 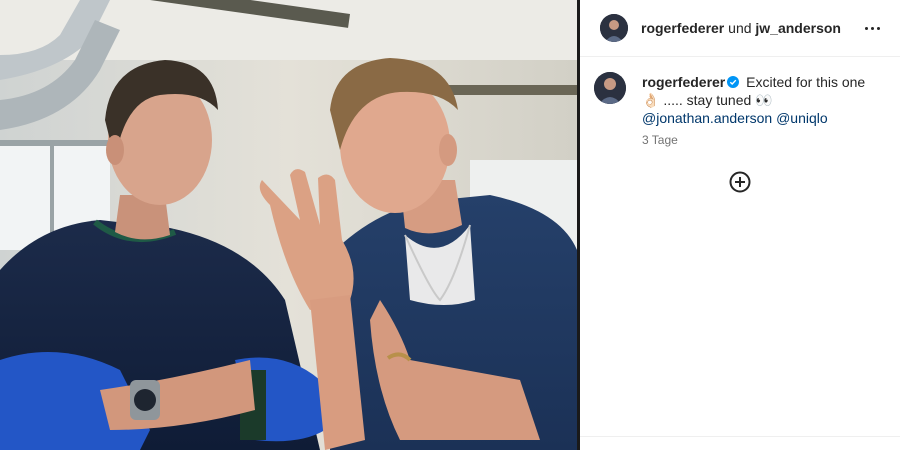 I want to click on more-horizontal-icon, so click(x=866, y=28).